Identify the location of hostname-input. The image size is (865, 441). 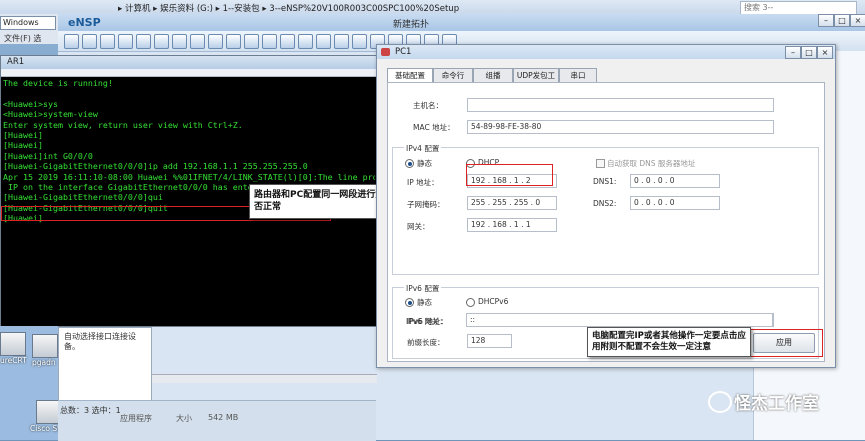
(620, 105).